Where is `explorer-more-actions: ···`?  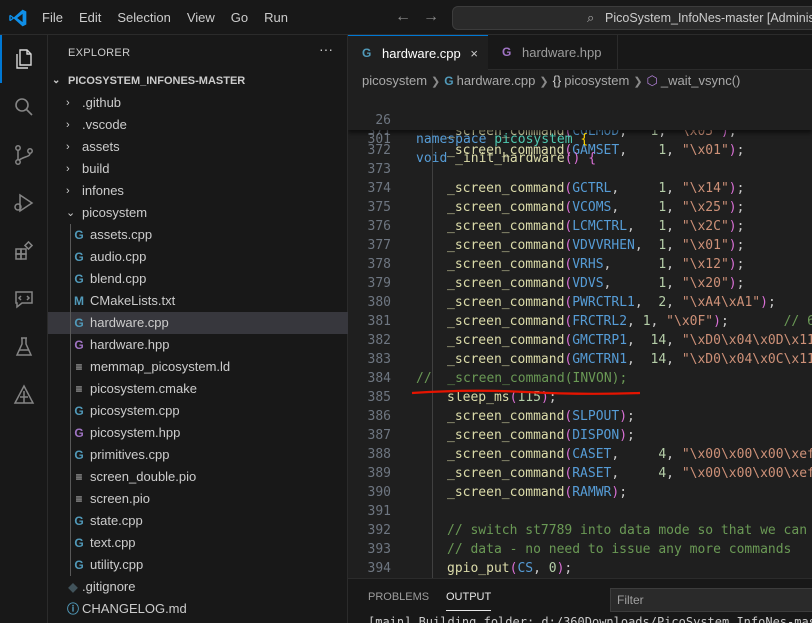 explorer-more-actions: ··· is located at coordinates (326, 49).